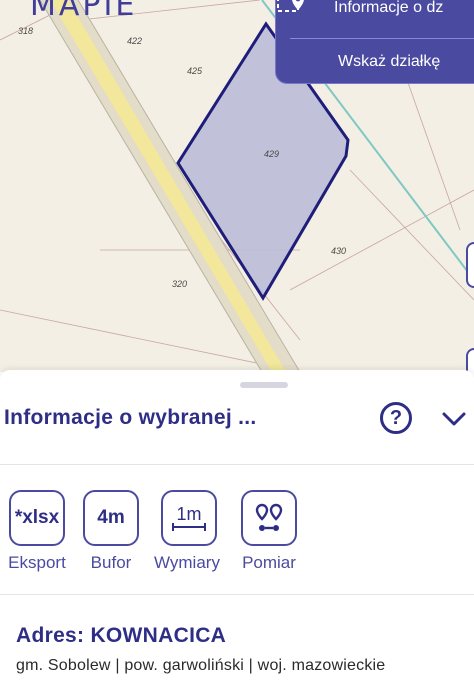 The width and height of the screenshot is (474, 699). What do you see at coordinates (135, 41) in the screenshot?
I see `parcel-number: 422` at bounding box center [135, 41].